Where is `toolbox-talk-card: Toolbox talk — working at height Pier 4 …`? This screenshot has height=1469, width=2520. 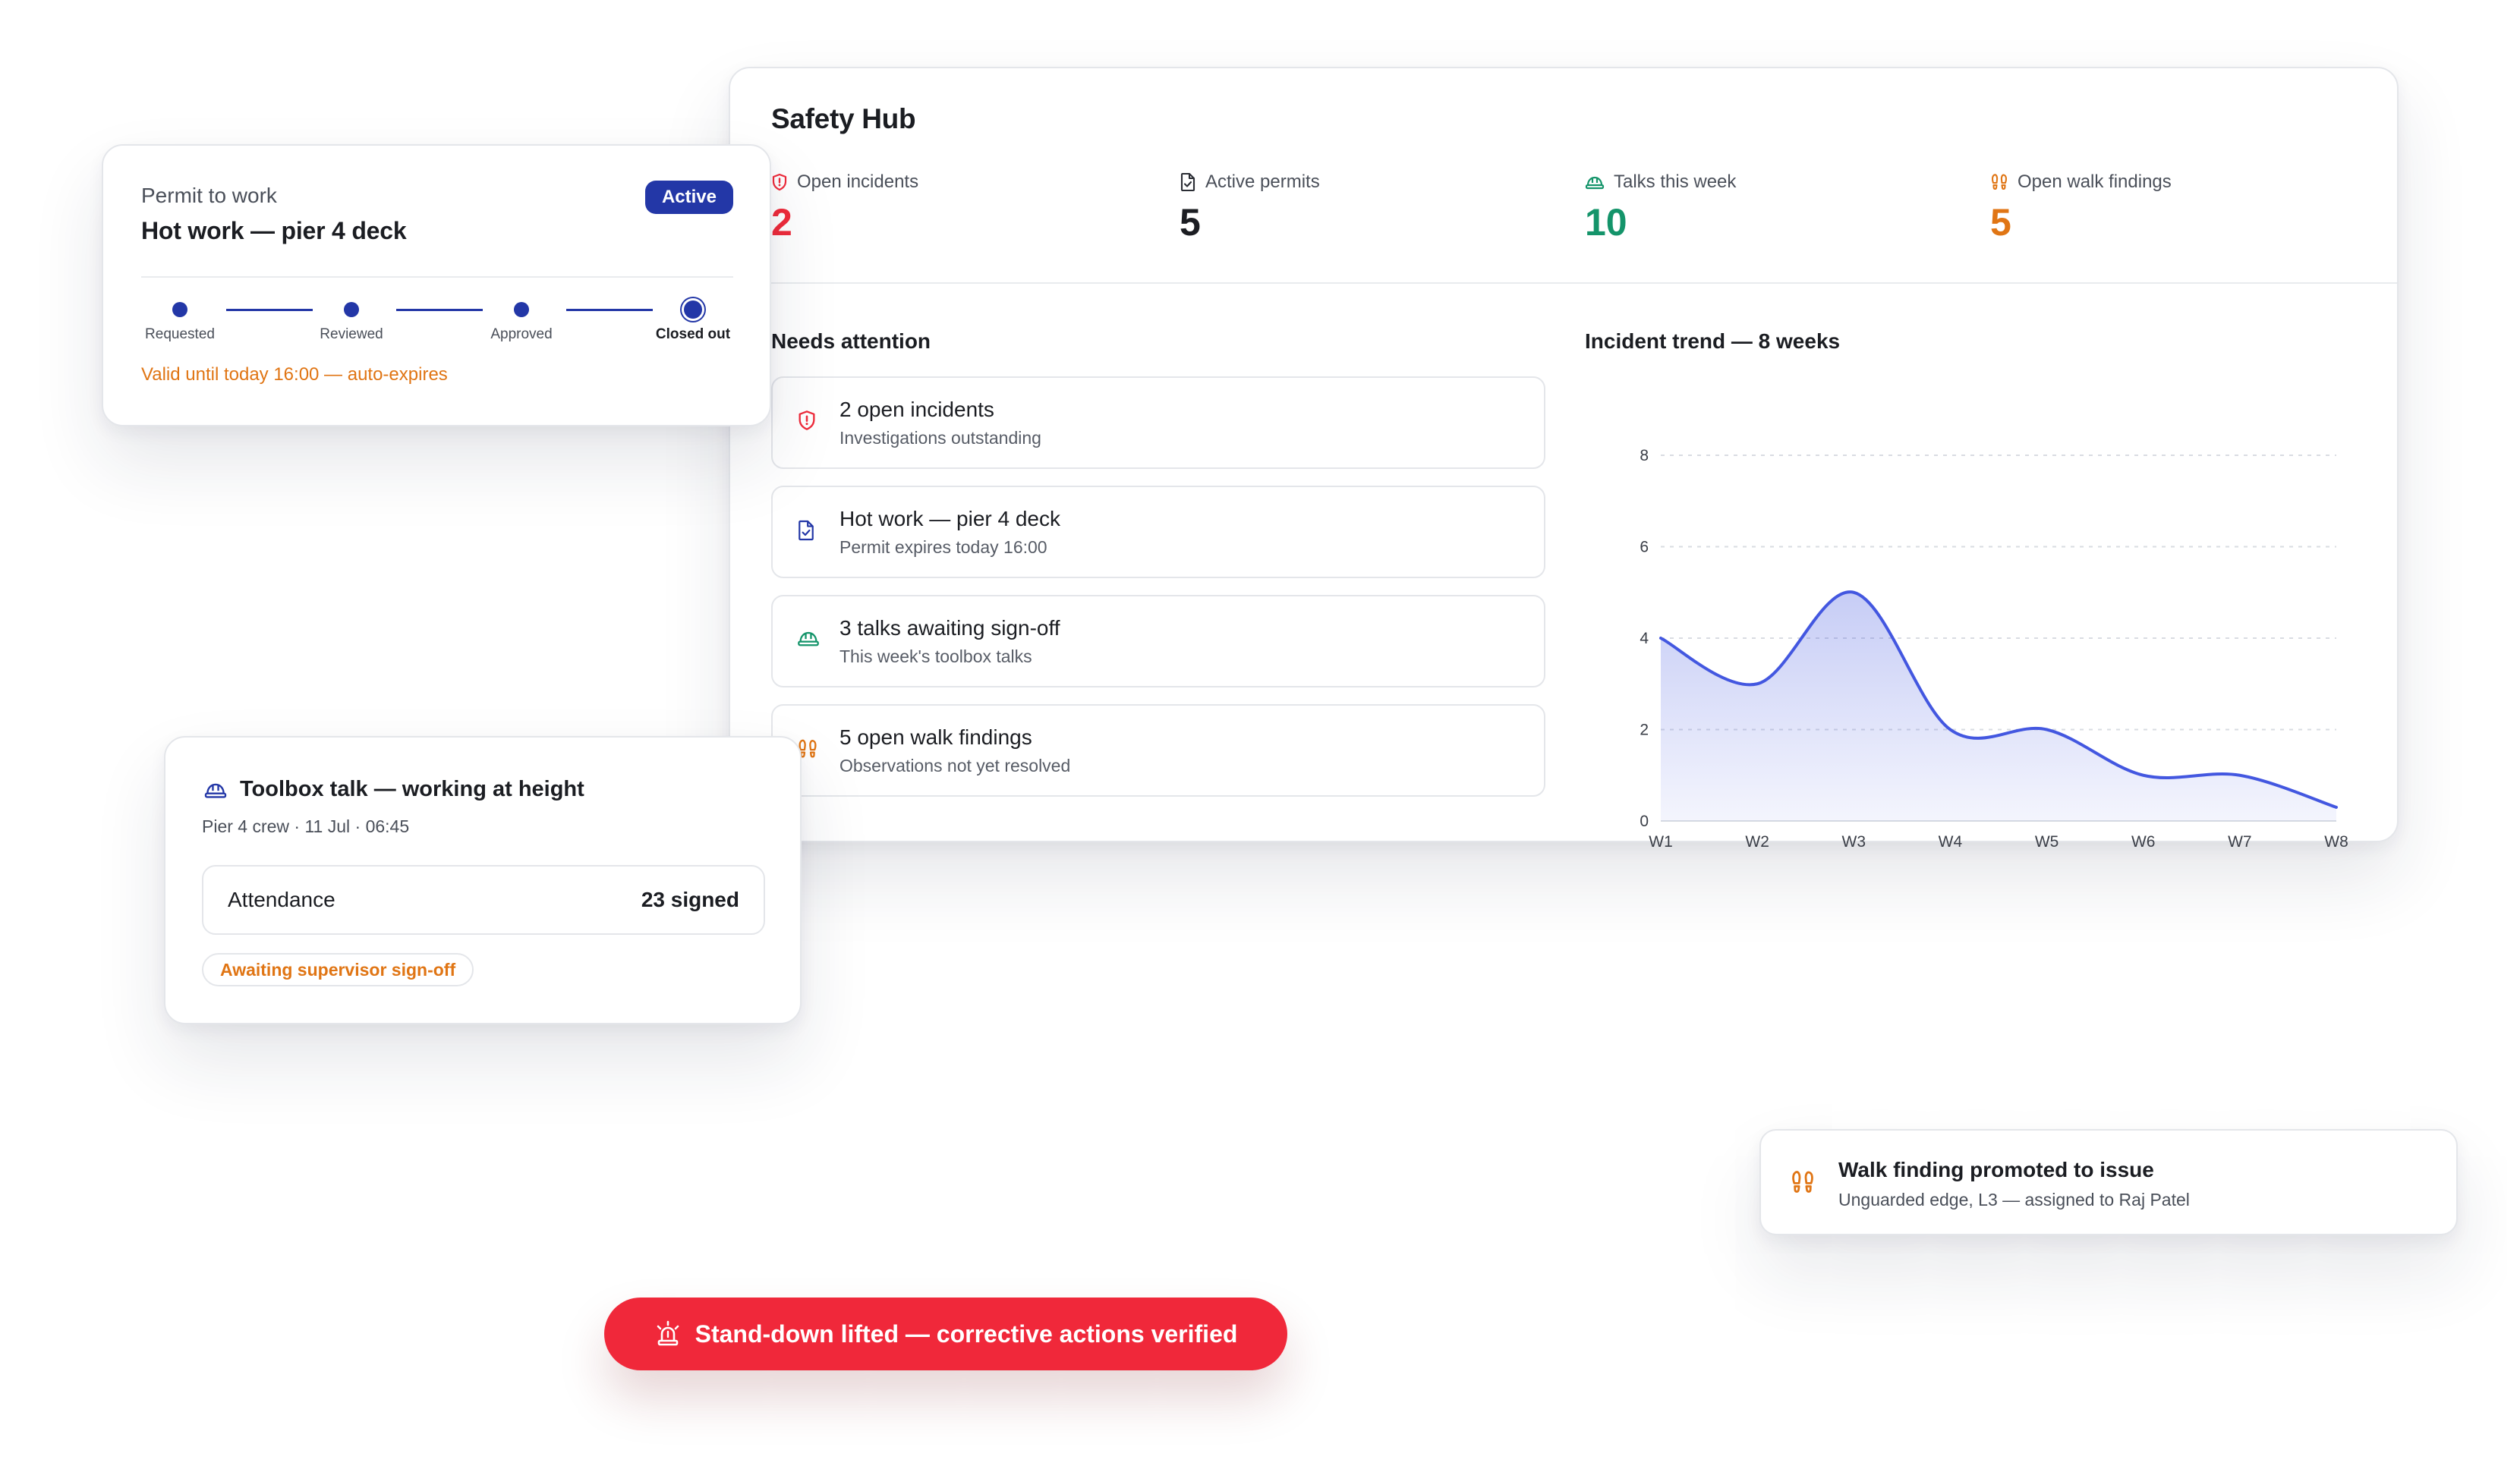
toolbox-talk-card: Toolbox talk — working at height Pier 4 … is located at coordinates (483, 880).